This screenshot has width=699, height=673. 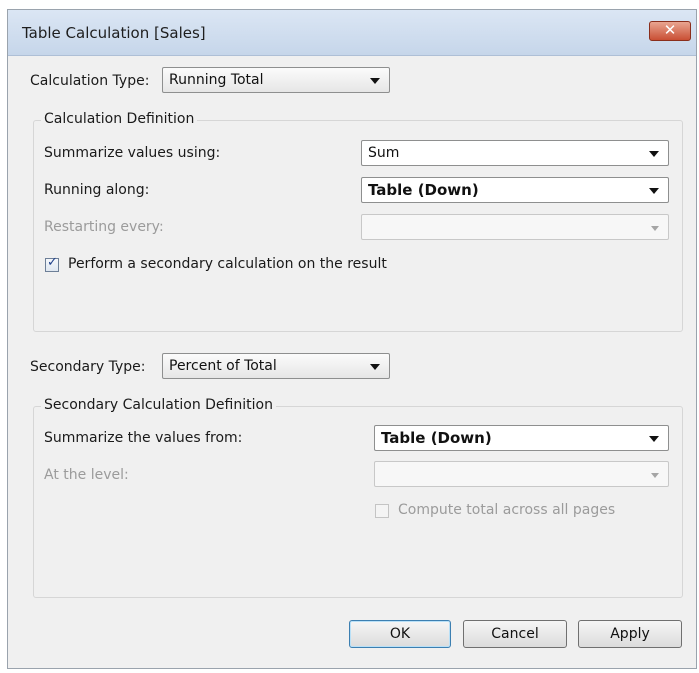 I want to click on summarize-from-value: Table (Down), so click(x=436, y=438).